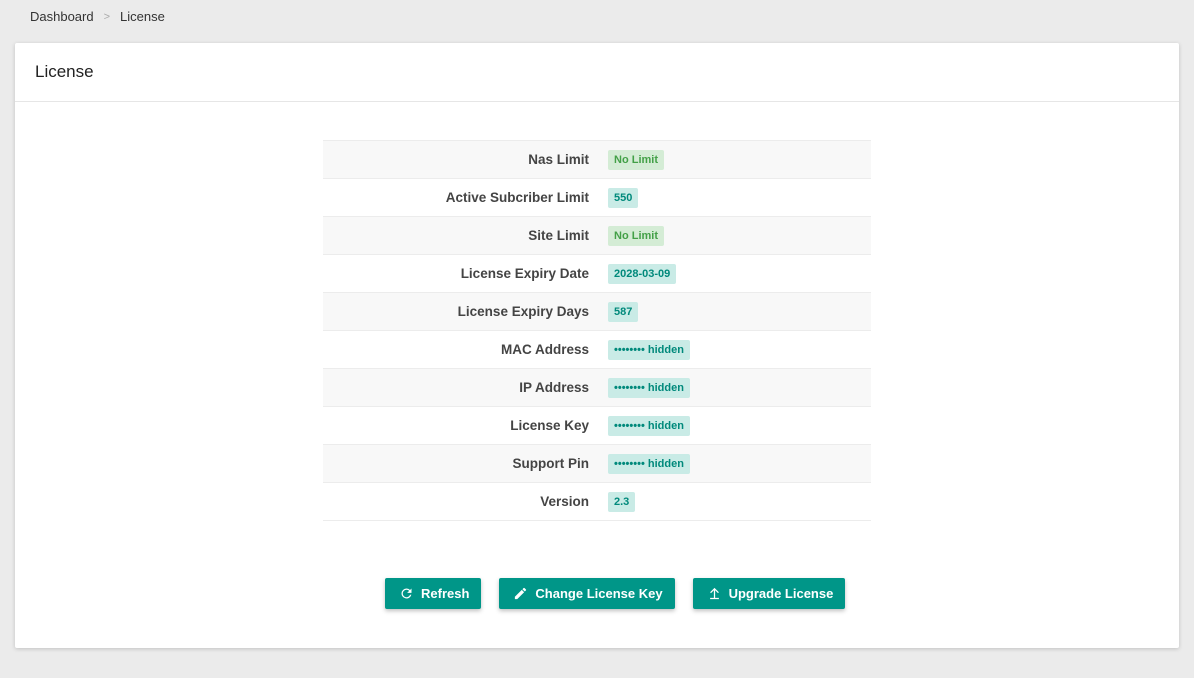 The height and width of the screenshot is (678, 1194). What do you see at coordinates (599, 593) in the screenshot?
I see `change-license-key-button-label: Change License Key` at bounding box center [599, 593].